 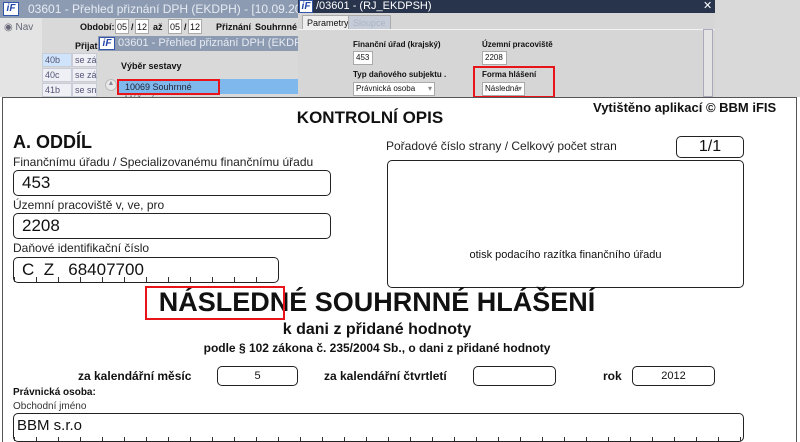 What do you see at coordinates (142, 26) in the screenshot?
I see `from-year-field: 12` at bounding box center [142, 26].